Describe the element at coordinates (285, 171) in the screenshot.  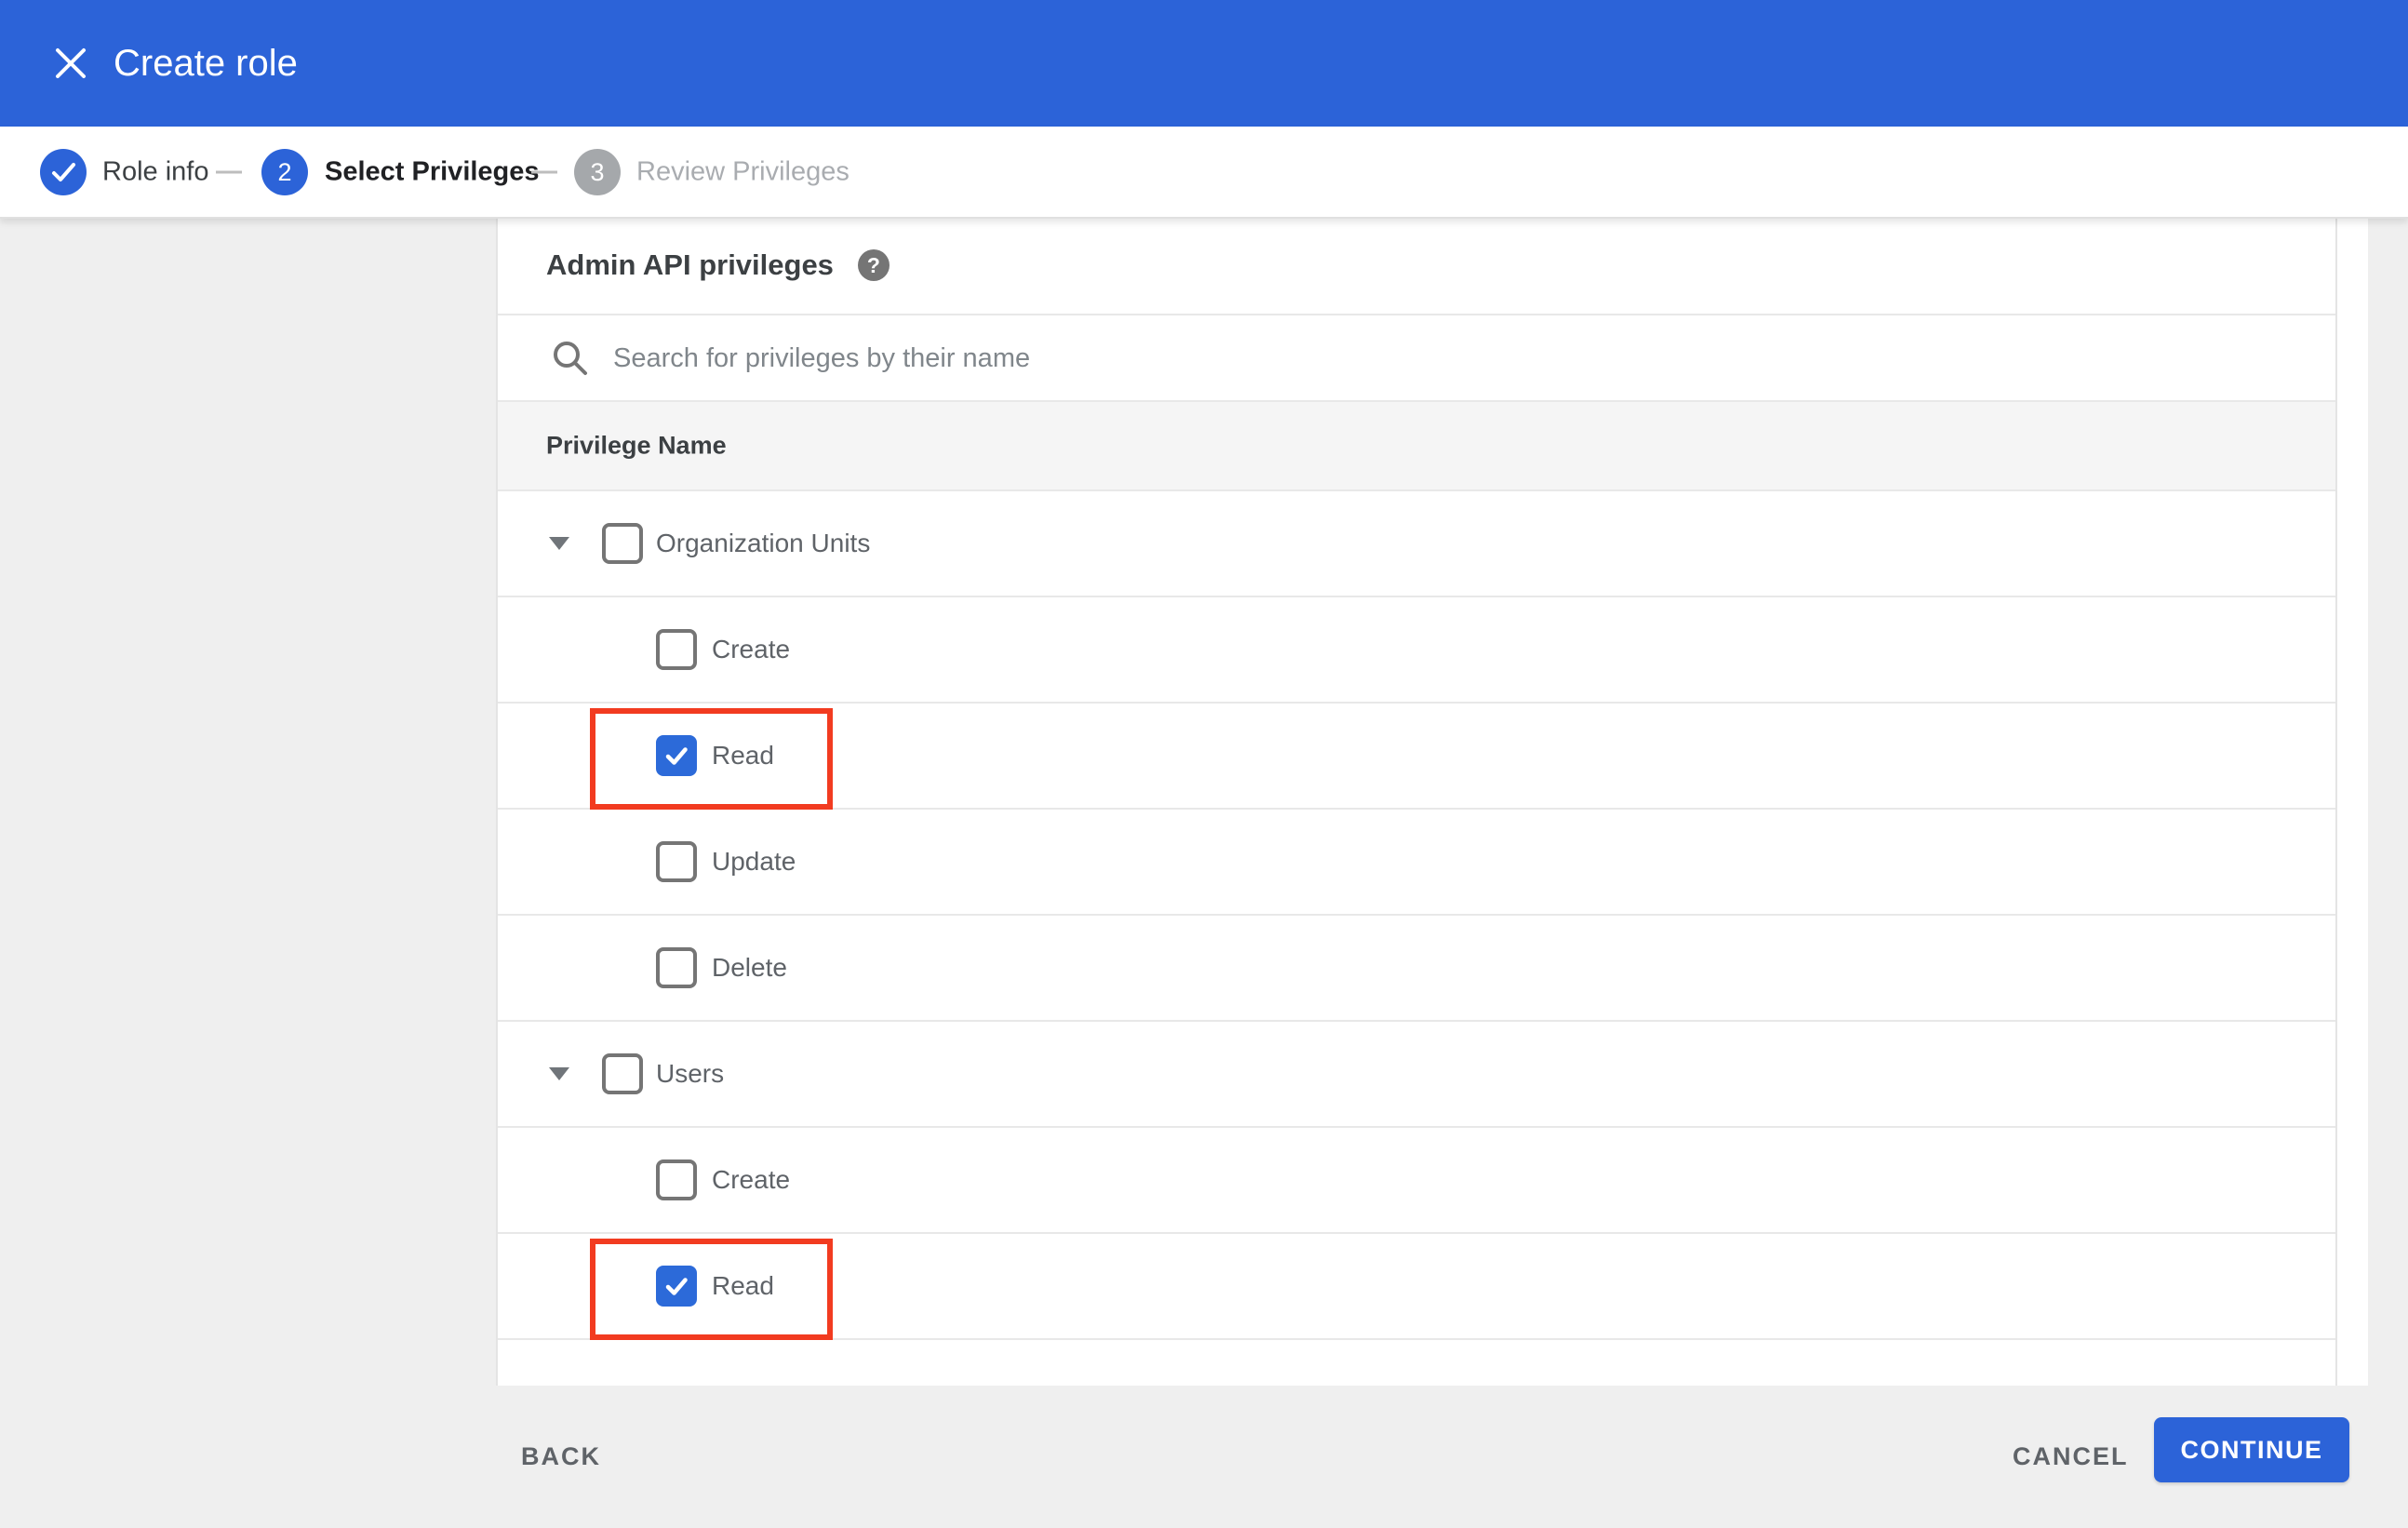
I see `step-2-badge: 2` at that location.